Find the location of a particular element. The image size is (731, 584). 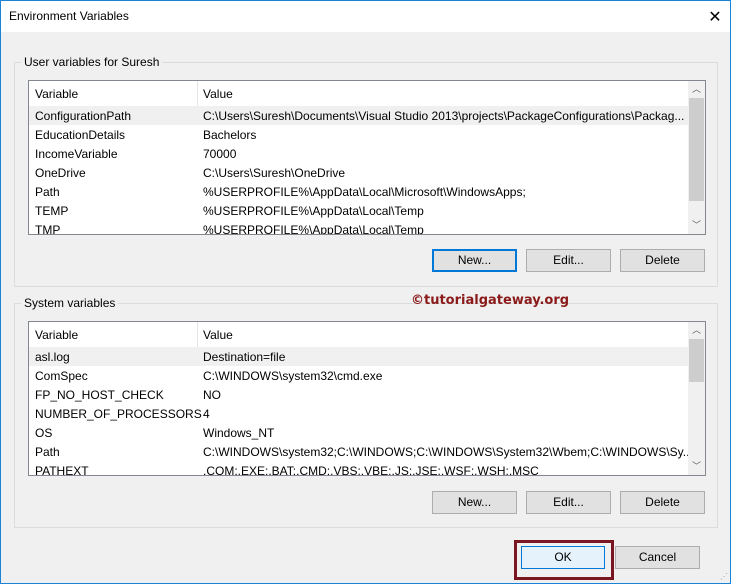

table-row: TMP %USERPROFILE%\AppData\Local\Temp is located at coordinates (359, 227).